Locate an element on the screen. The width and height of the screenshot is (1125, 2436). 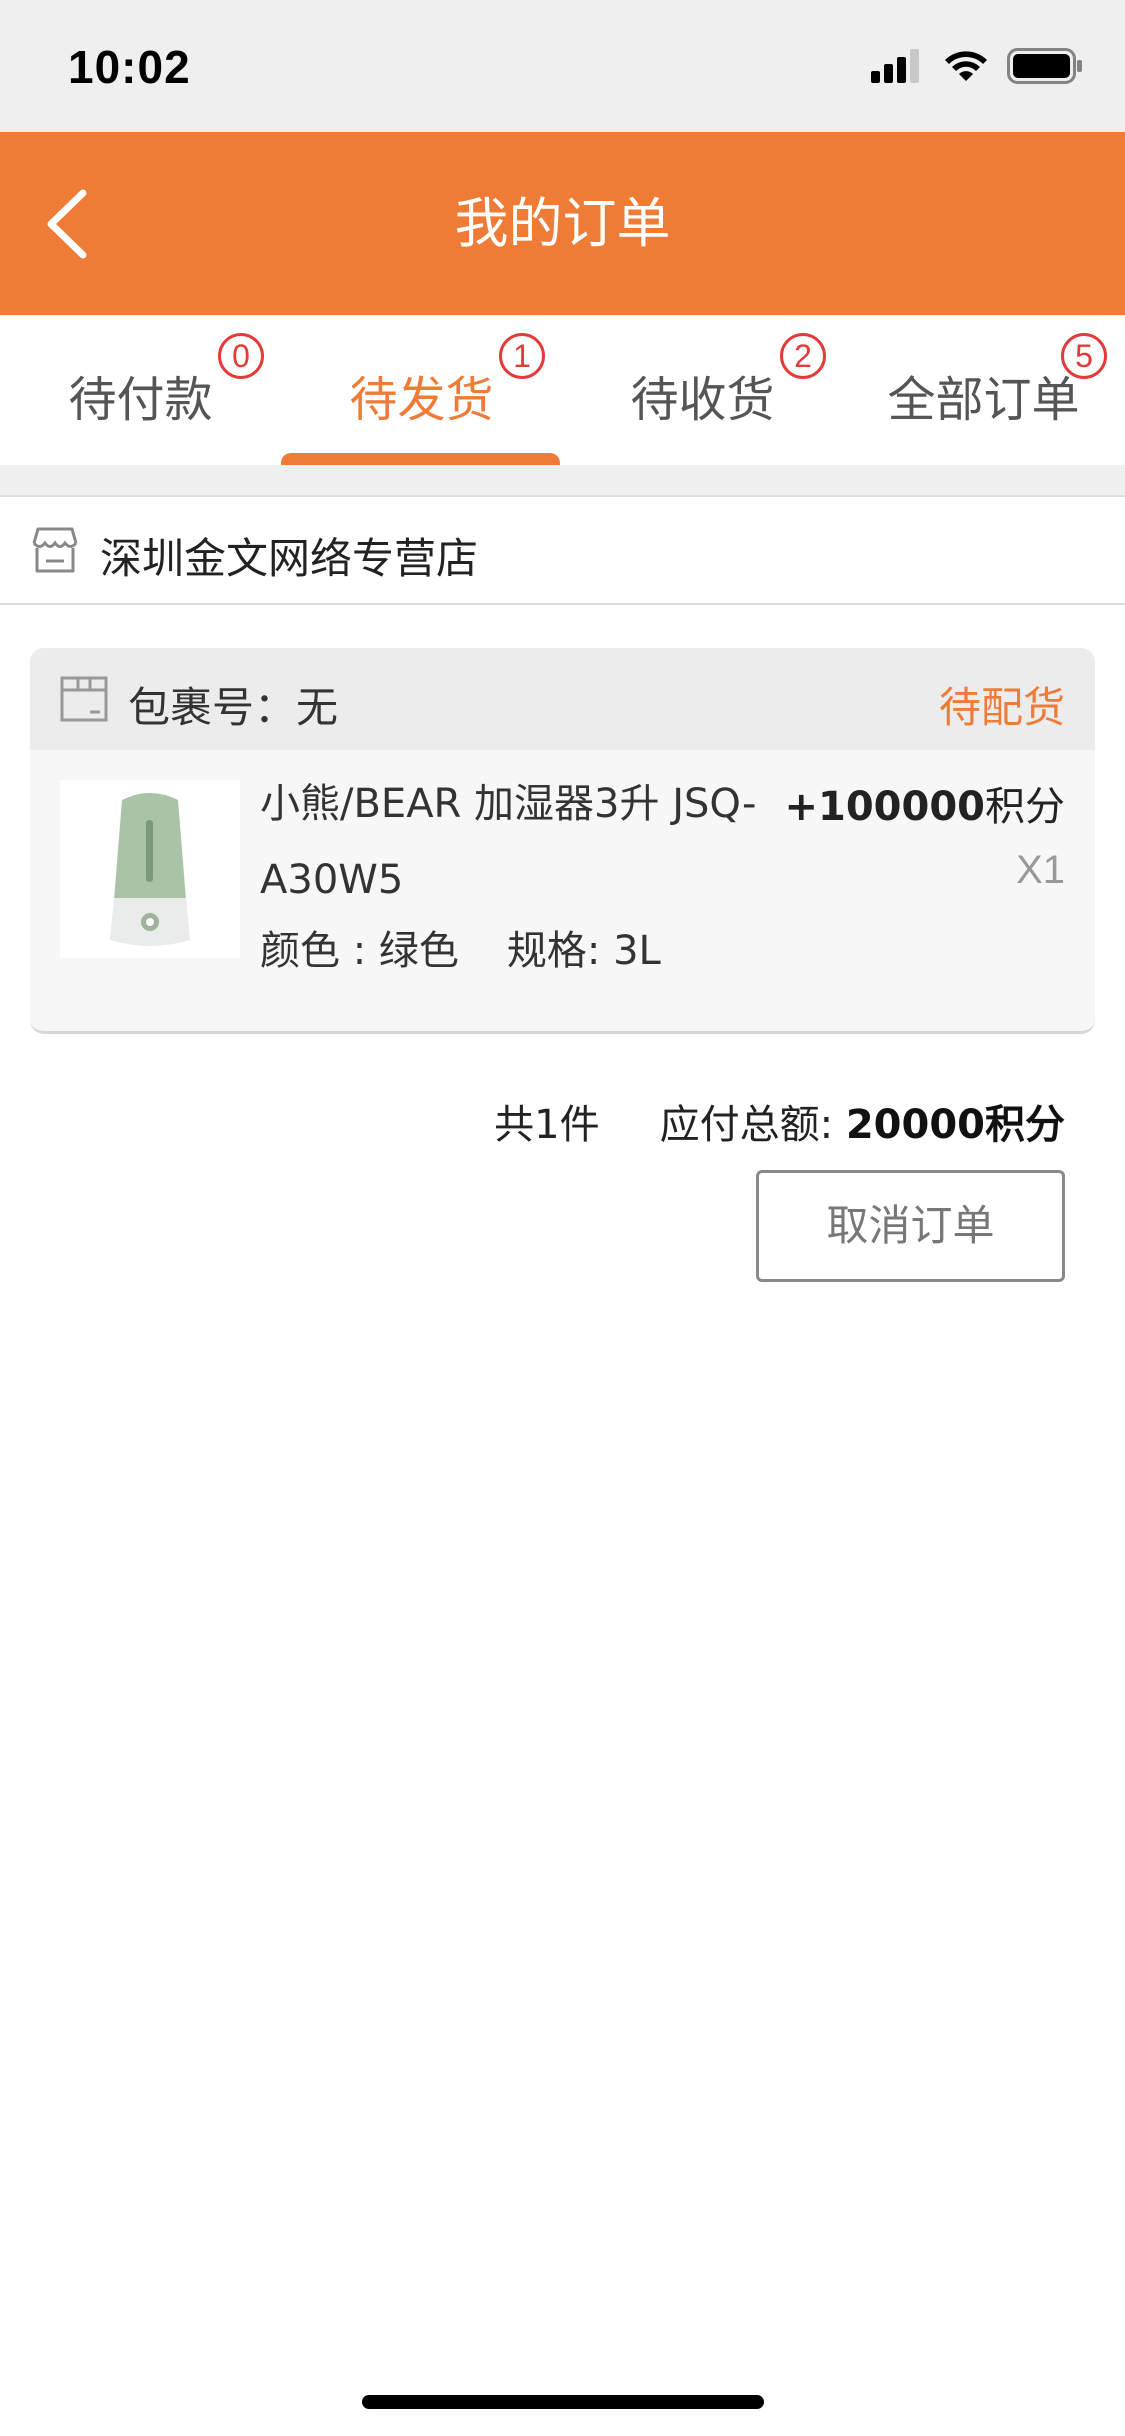
shop-row: 深圳金文网络专营店 is located at coordinates (562, 551).